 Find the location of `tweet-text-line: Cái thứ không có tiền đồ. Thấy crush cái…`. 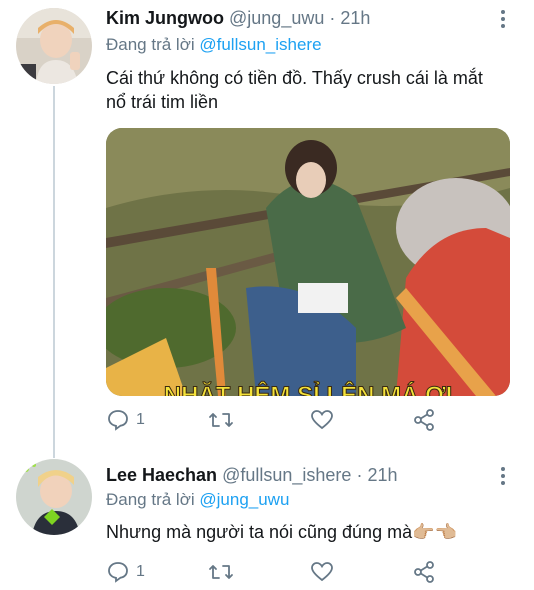

tweet-text-line: Cái thứ không có tiền đồ. Thấy crush cái… is located at coordinates (294, 78).